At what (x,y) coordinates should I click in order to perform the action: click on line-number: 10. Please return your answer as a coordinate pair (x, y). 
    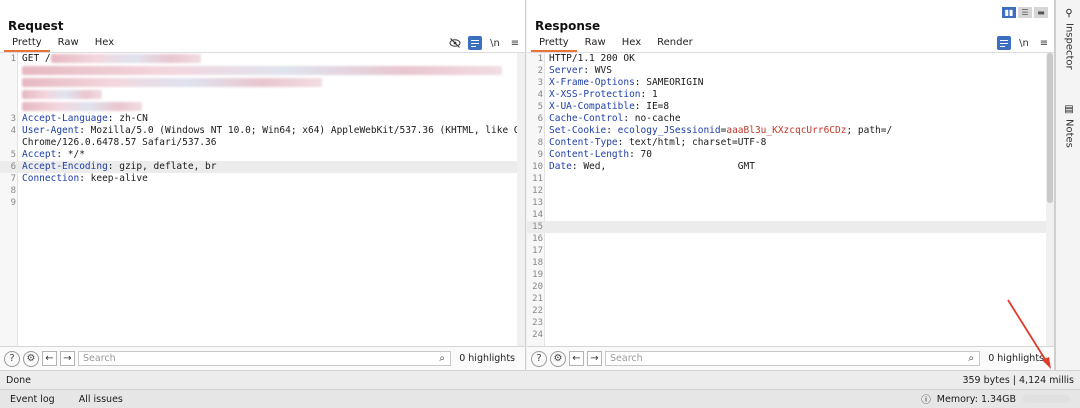
    Looking at the image, I should click on (537, 167).